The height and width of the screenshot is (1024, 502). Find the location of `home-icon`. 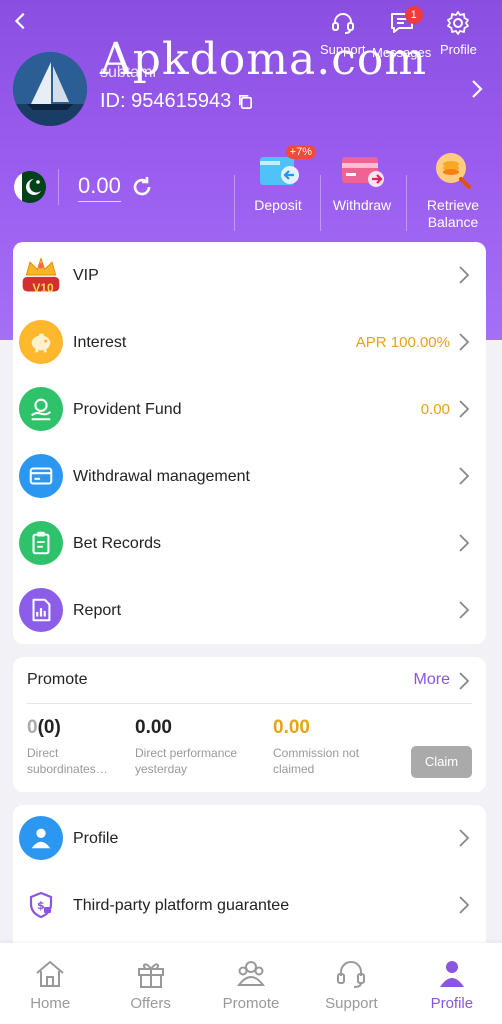

home-icon is located at coordinates (50, 973).